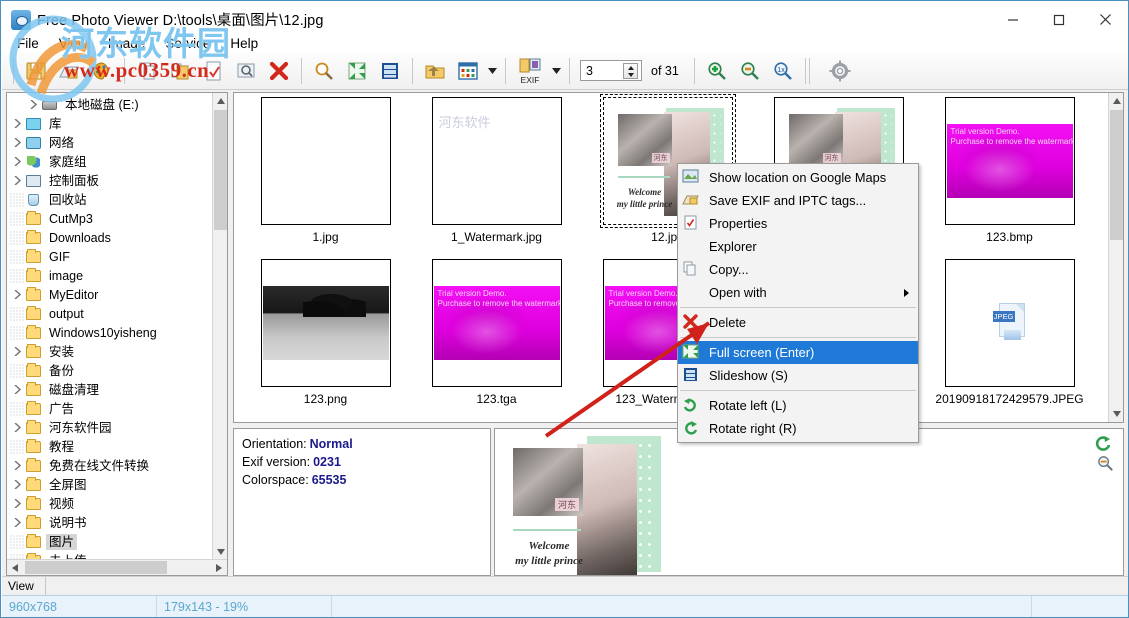 The width and height of the screenshot is (1129, 618). I want to click on thumbnail-scroll-up-button, so click(1116, 101).